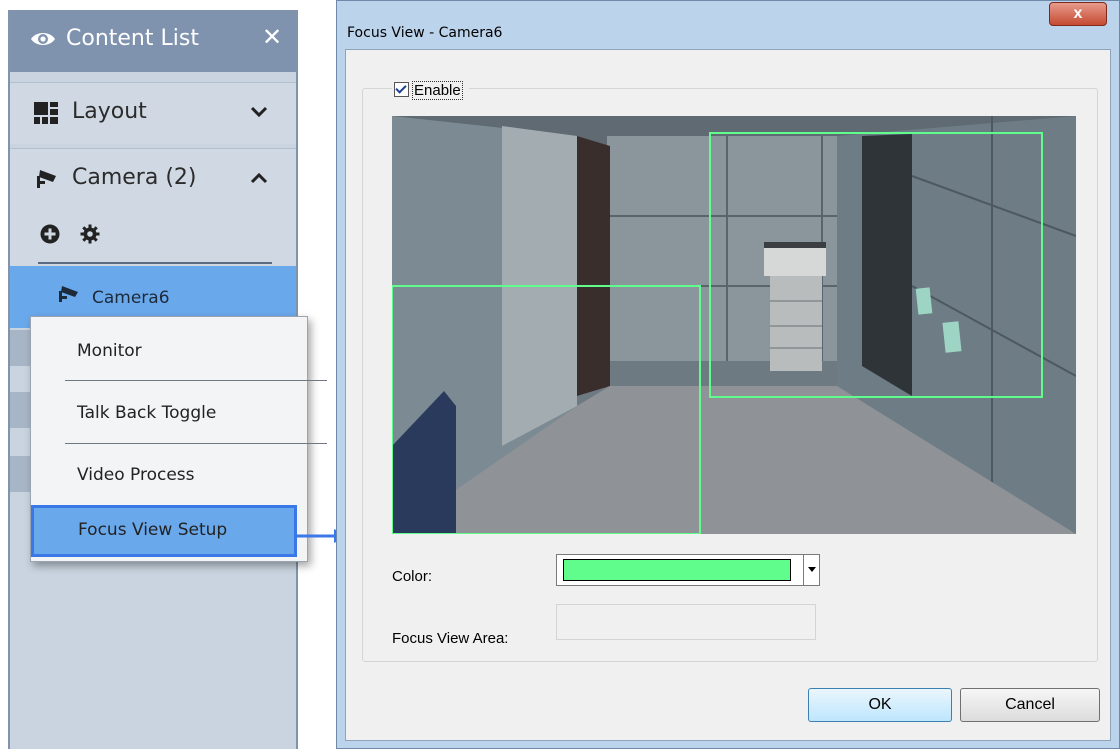 The width and height of the screenshot is (1120, 749). Describe the element at coordinates (147, 413) in the screenshot. I see `menu-item-label: Talk Back Toggle` at that location.